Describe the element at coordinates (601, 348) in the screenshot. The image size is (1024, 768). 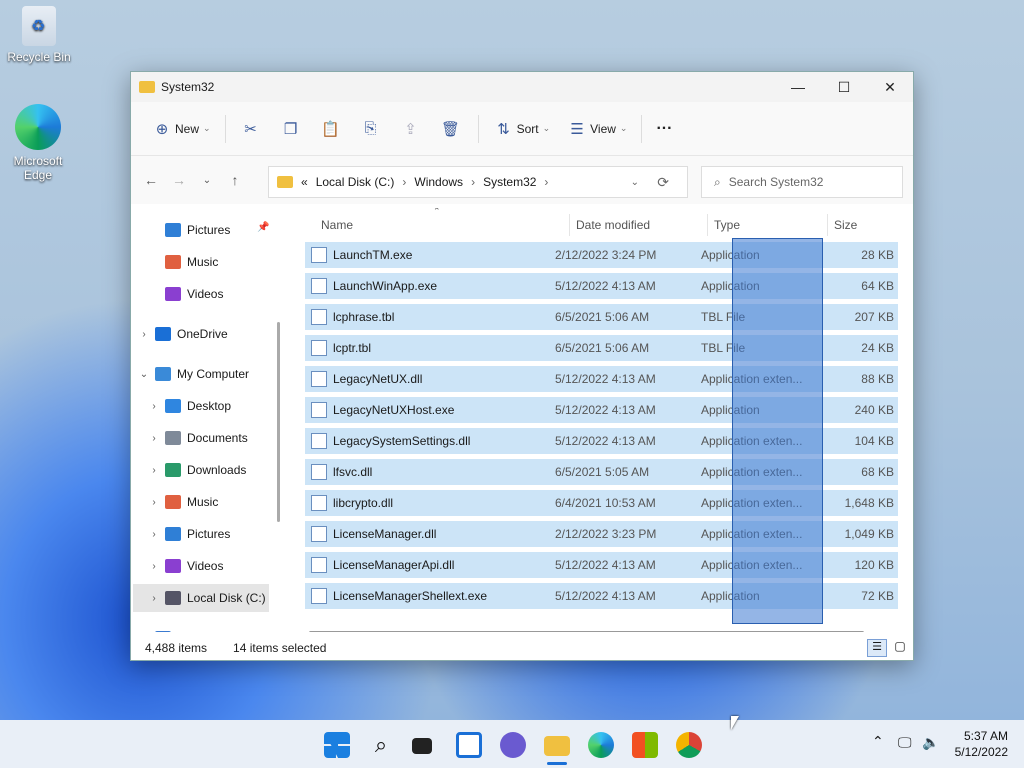
I see `table-row: lcptr.tbl 6/5/2021 5:06 AM TBL File 24 KB` at that location.